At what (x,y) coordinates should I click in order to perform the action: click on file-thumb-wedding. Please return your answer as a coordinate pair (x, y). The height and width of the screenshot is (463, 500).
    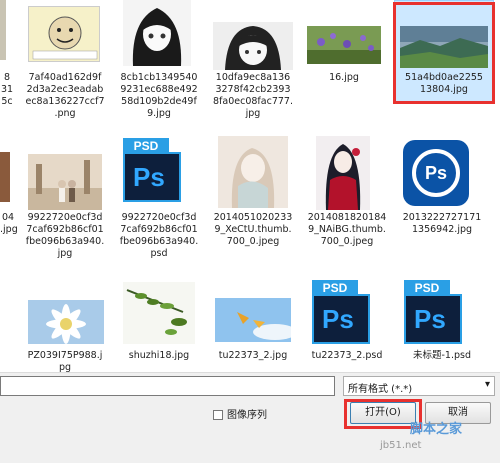
    Looking at the image, I should click on (65, 182).